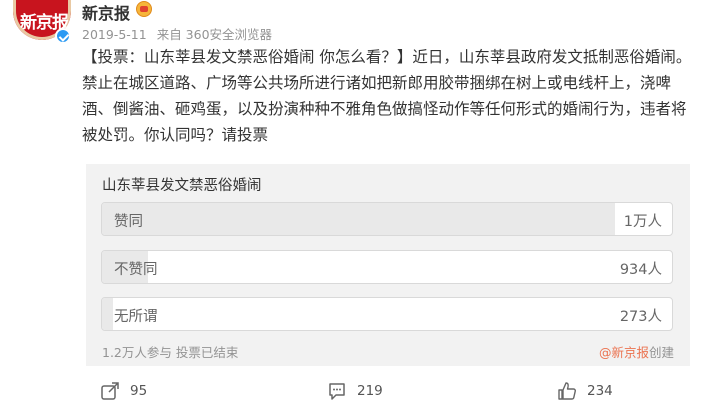 Image resolution: width=701 pixels, height=408 pixels. I want to click on poll-option-disagree: 不赞同 934人, so click(387, 267).